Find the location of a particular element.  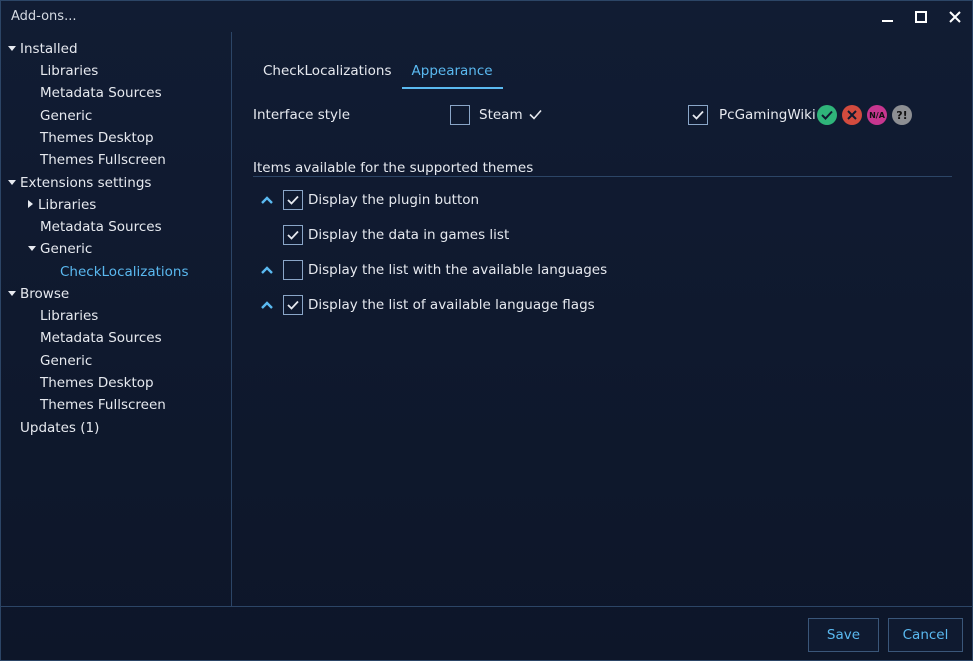

tree-ext-libraries: Libraries is located at coordinates (61, 205).